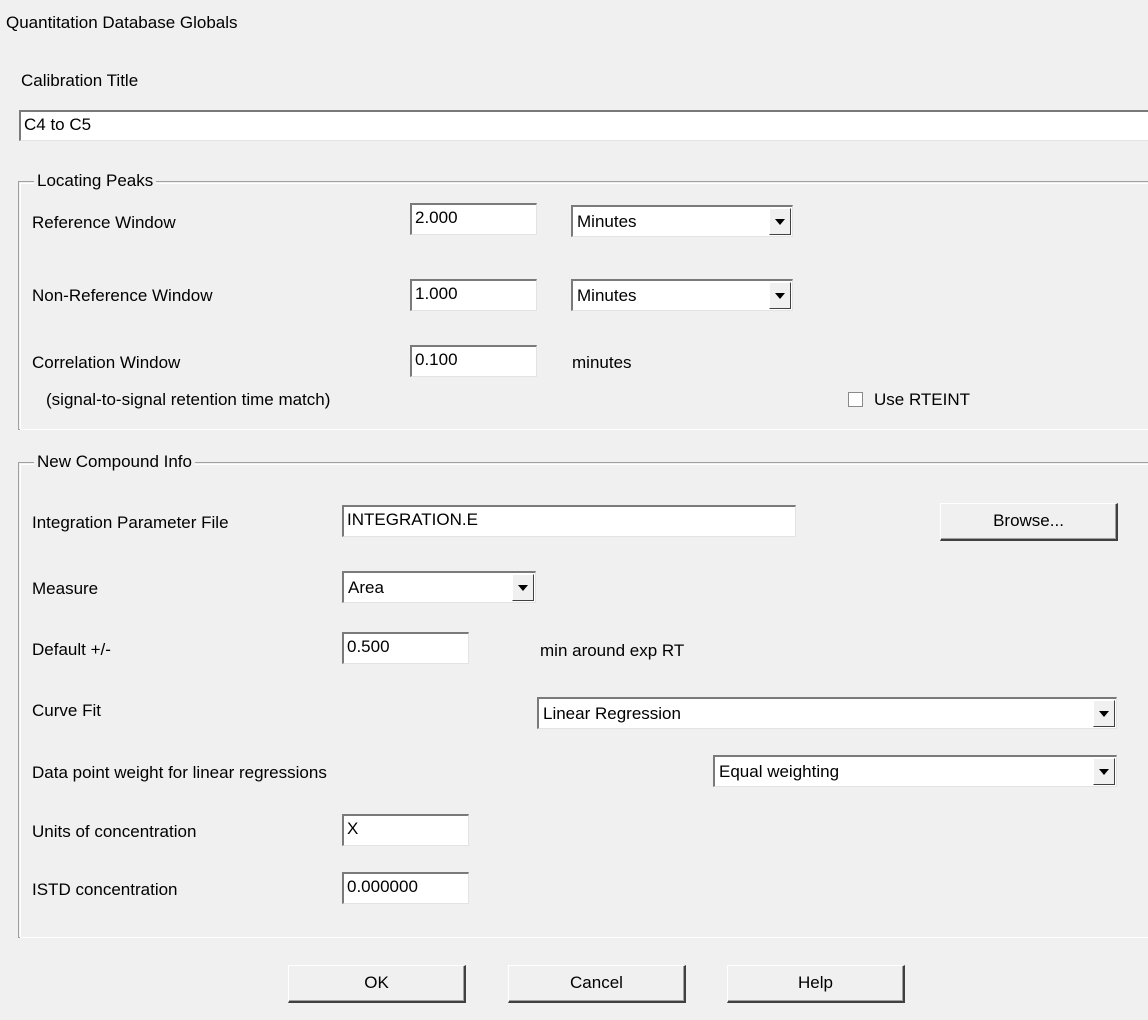 The image size is (1148, 1020). I want to click on calibration-title-label: Calibration Title, so click(80, 80).